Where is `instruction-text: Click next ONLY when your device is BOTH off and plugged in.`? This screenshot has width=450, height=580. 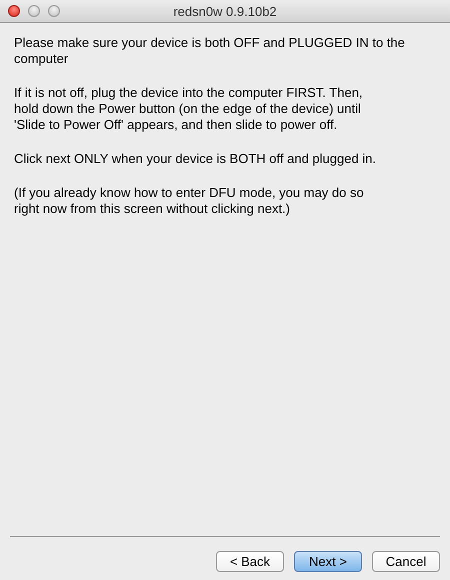
instruction-text: Click next ONLY when your device is BOTH off and plugged in. is located at coordinates (196, 159).